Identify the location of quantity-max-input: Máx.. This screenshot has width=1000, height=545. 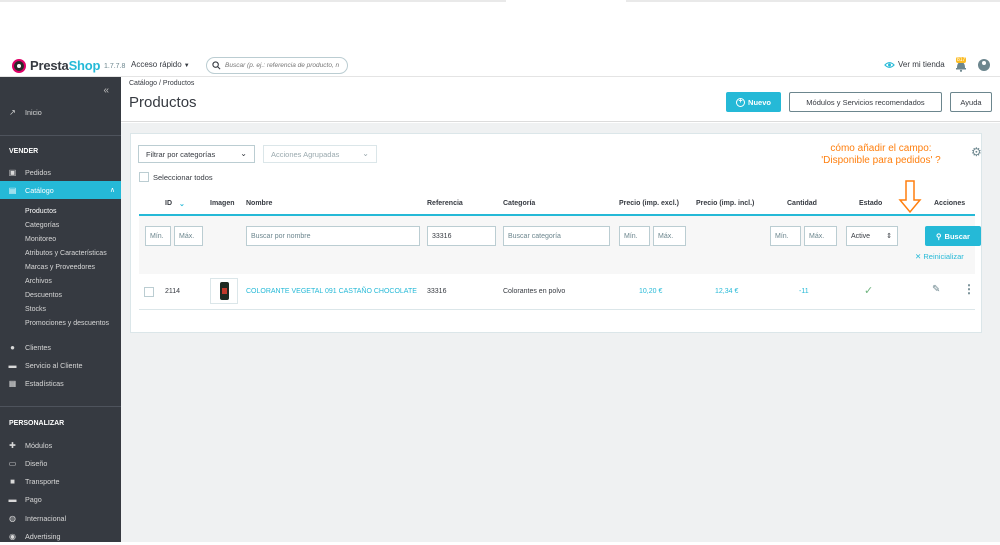
(820, 236).